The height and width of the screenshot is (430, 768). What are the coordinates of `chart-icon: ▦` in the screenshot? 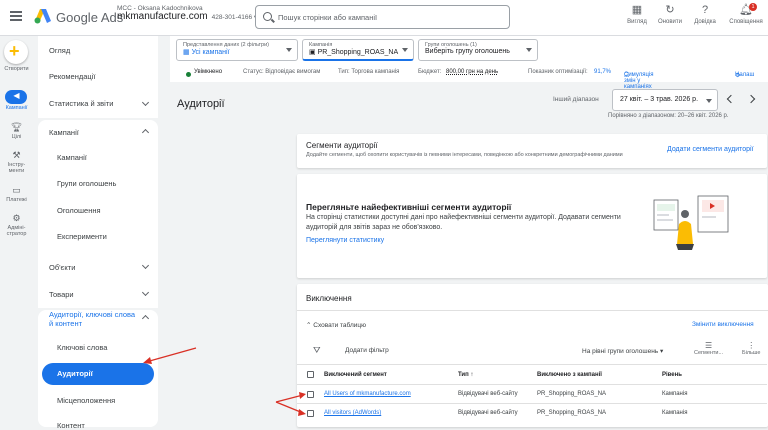 It's located at (187, 52).